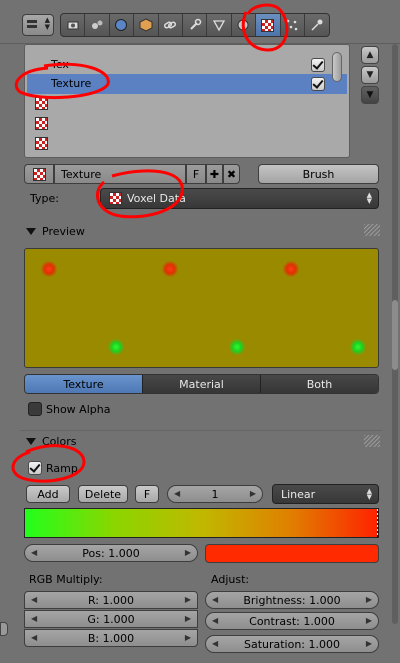 The height and width of the screenshot is (663, 400). I want to click on triangle-down-icon: ▼, so click(370, 95).